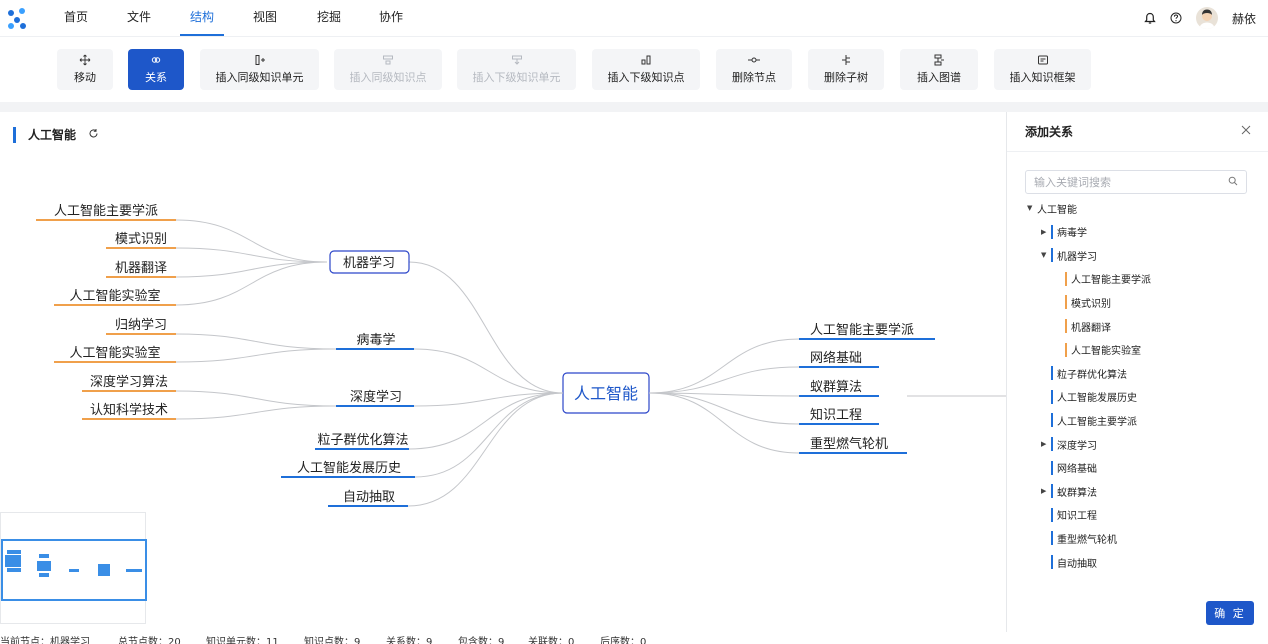 The image size is (1268, 644). I want to click on bell-icon, so click(1150, 18).